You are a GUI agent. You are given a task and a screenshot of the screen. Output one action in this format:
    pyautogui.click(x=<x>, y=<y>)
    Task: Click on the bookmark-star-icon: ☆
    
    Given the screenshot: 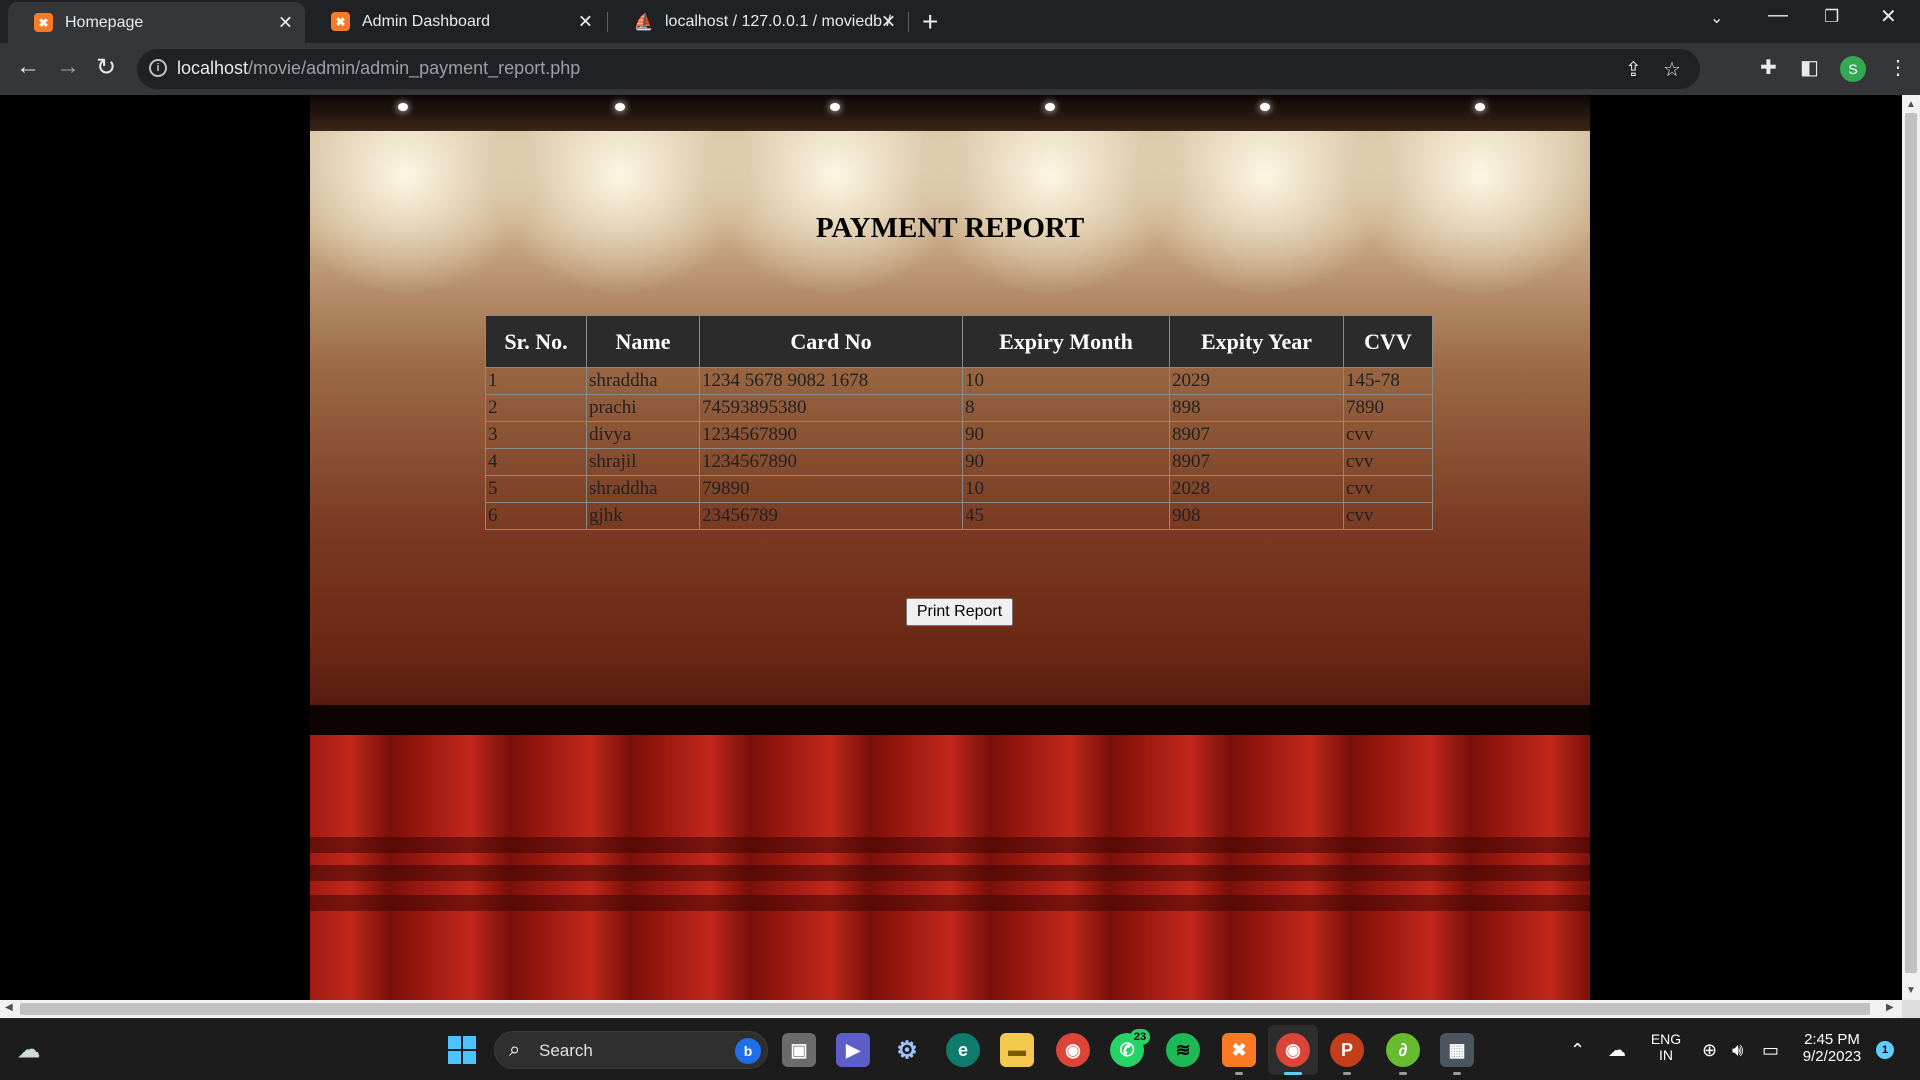 What is the action you would take?
    pyautogui.click(x=1672, y=69)
    